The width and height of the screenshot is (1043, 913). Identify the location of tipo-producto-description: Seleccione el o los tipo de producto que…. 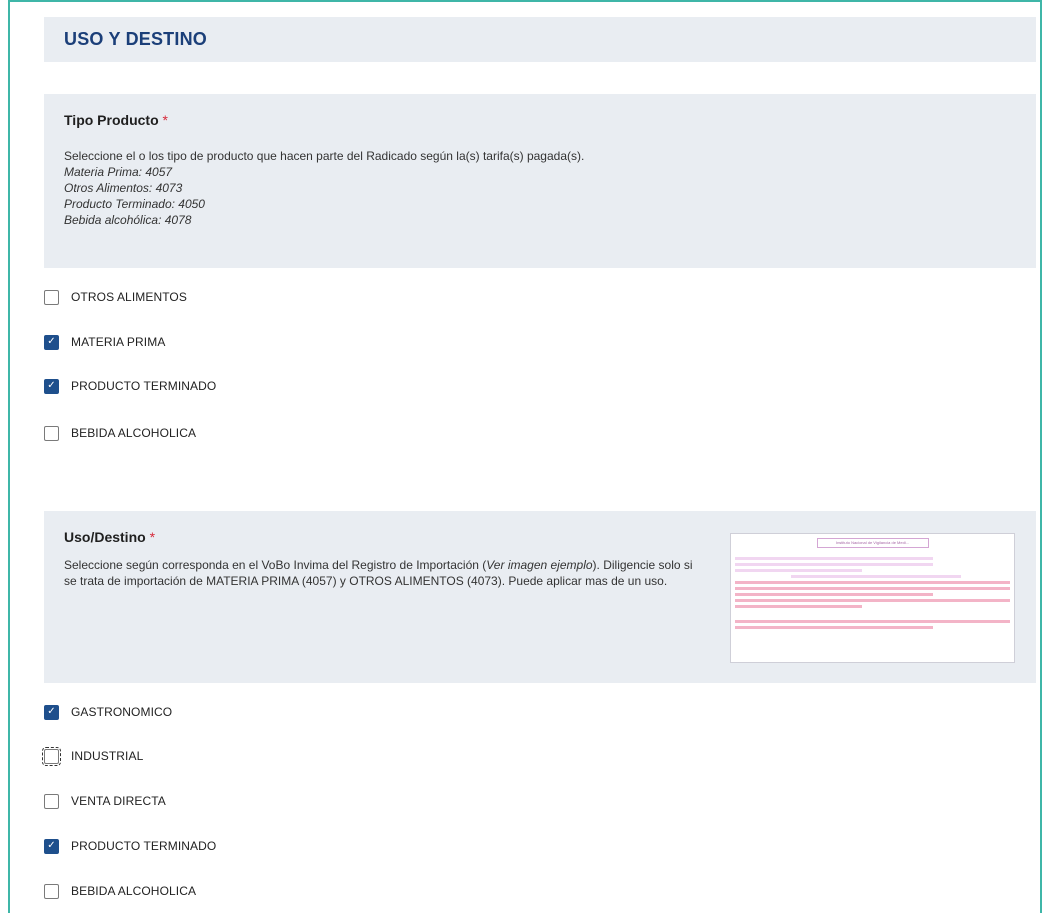
(540, 188).